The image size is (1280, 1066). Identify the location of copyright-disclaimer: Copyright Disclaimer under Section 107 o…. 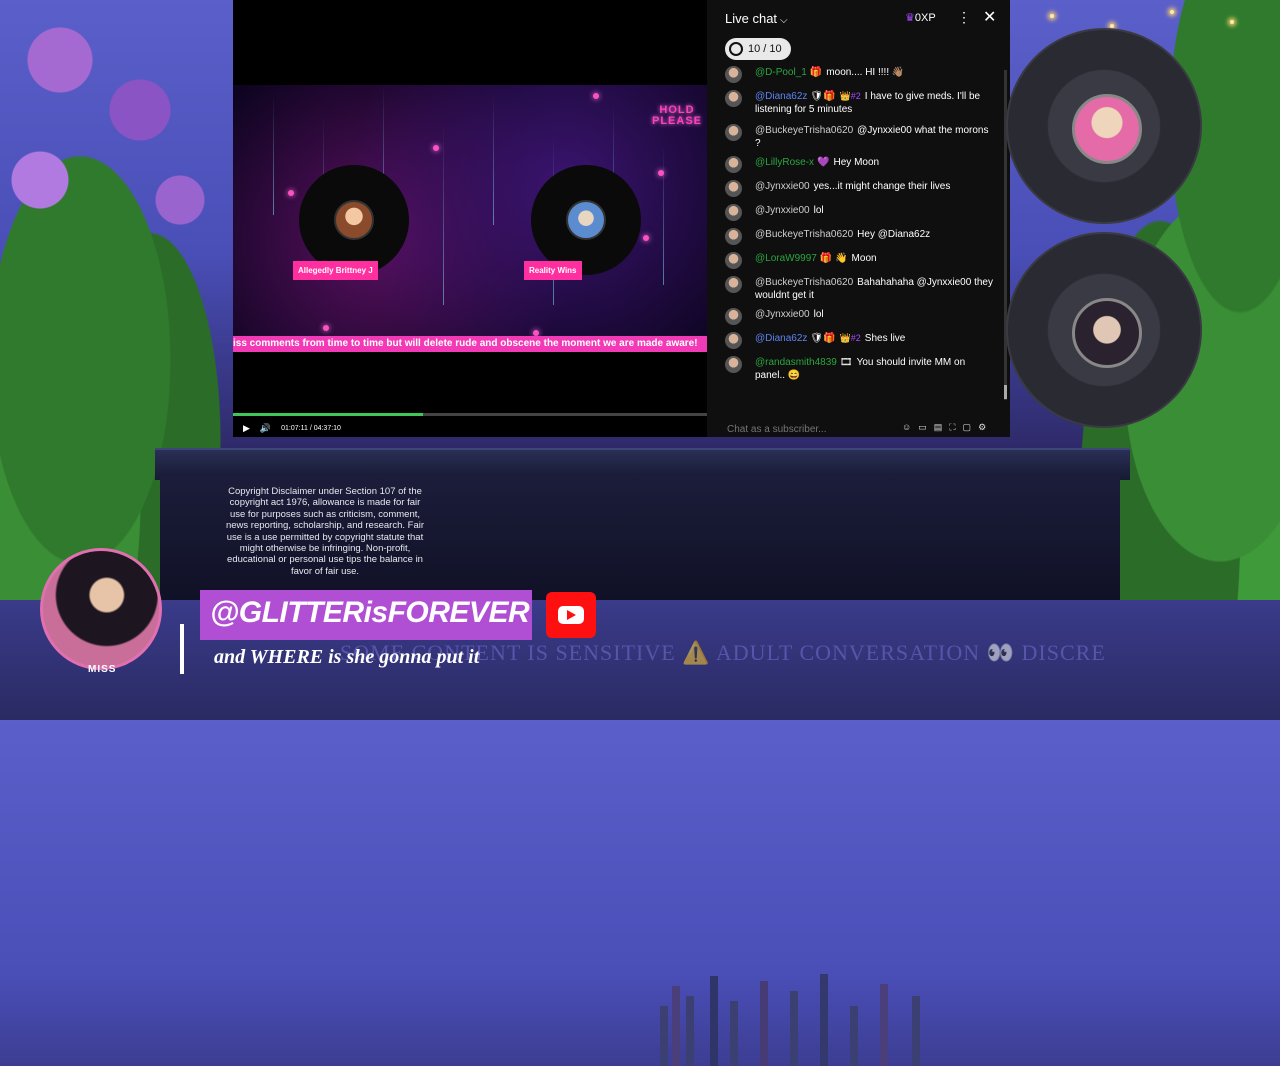
(324, 531).